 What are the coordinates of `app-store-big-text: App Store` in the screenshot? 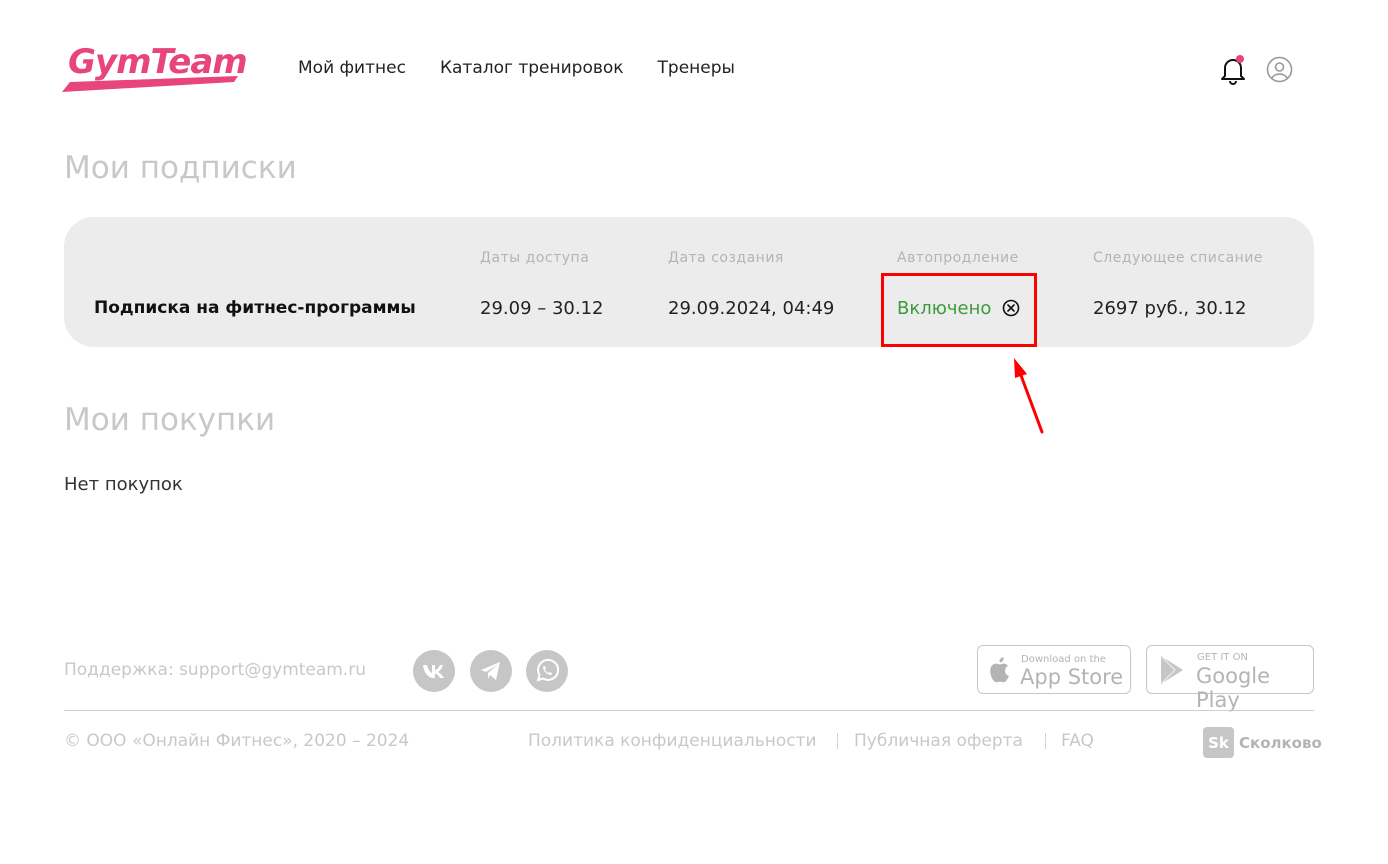 It's located at (1072, 677).